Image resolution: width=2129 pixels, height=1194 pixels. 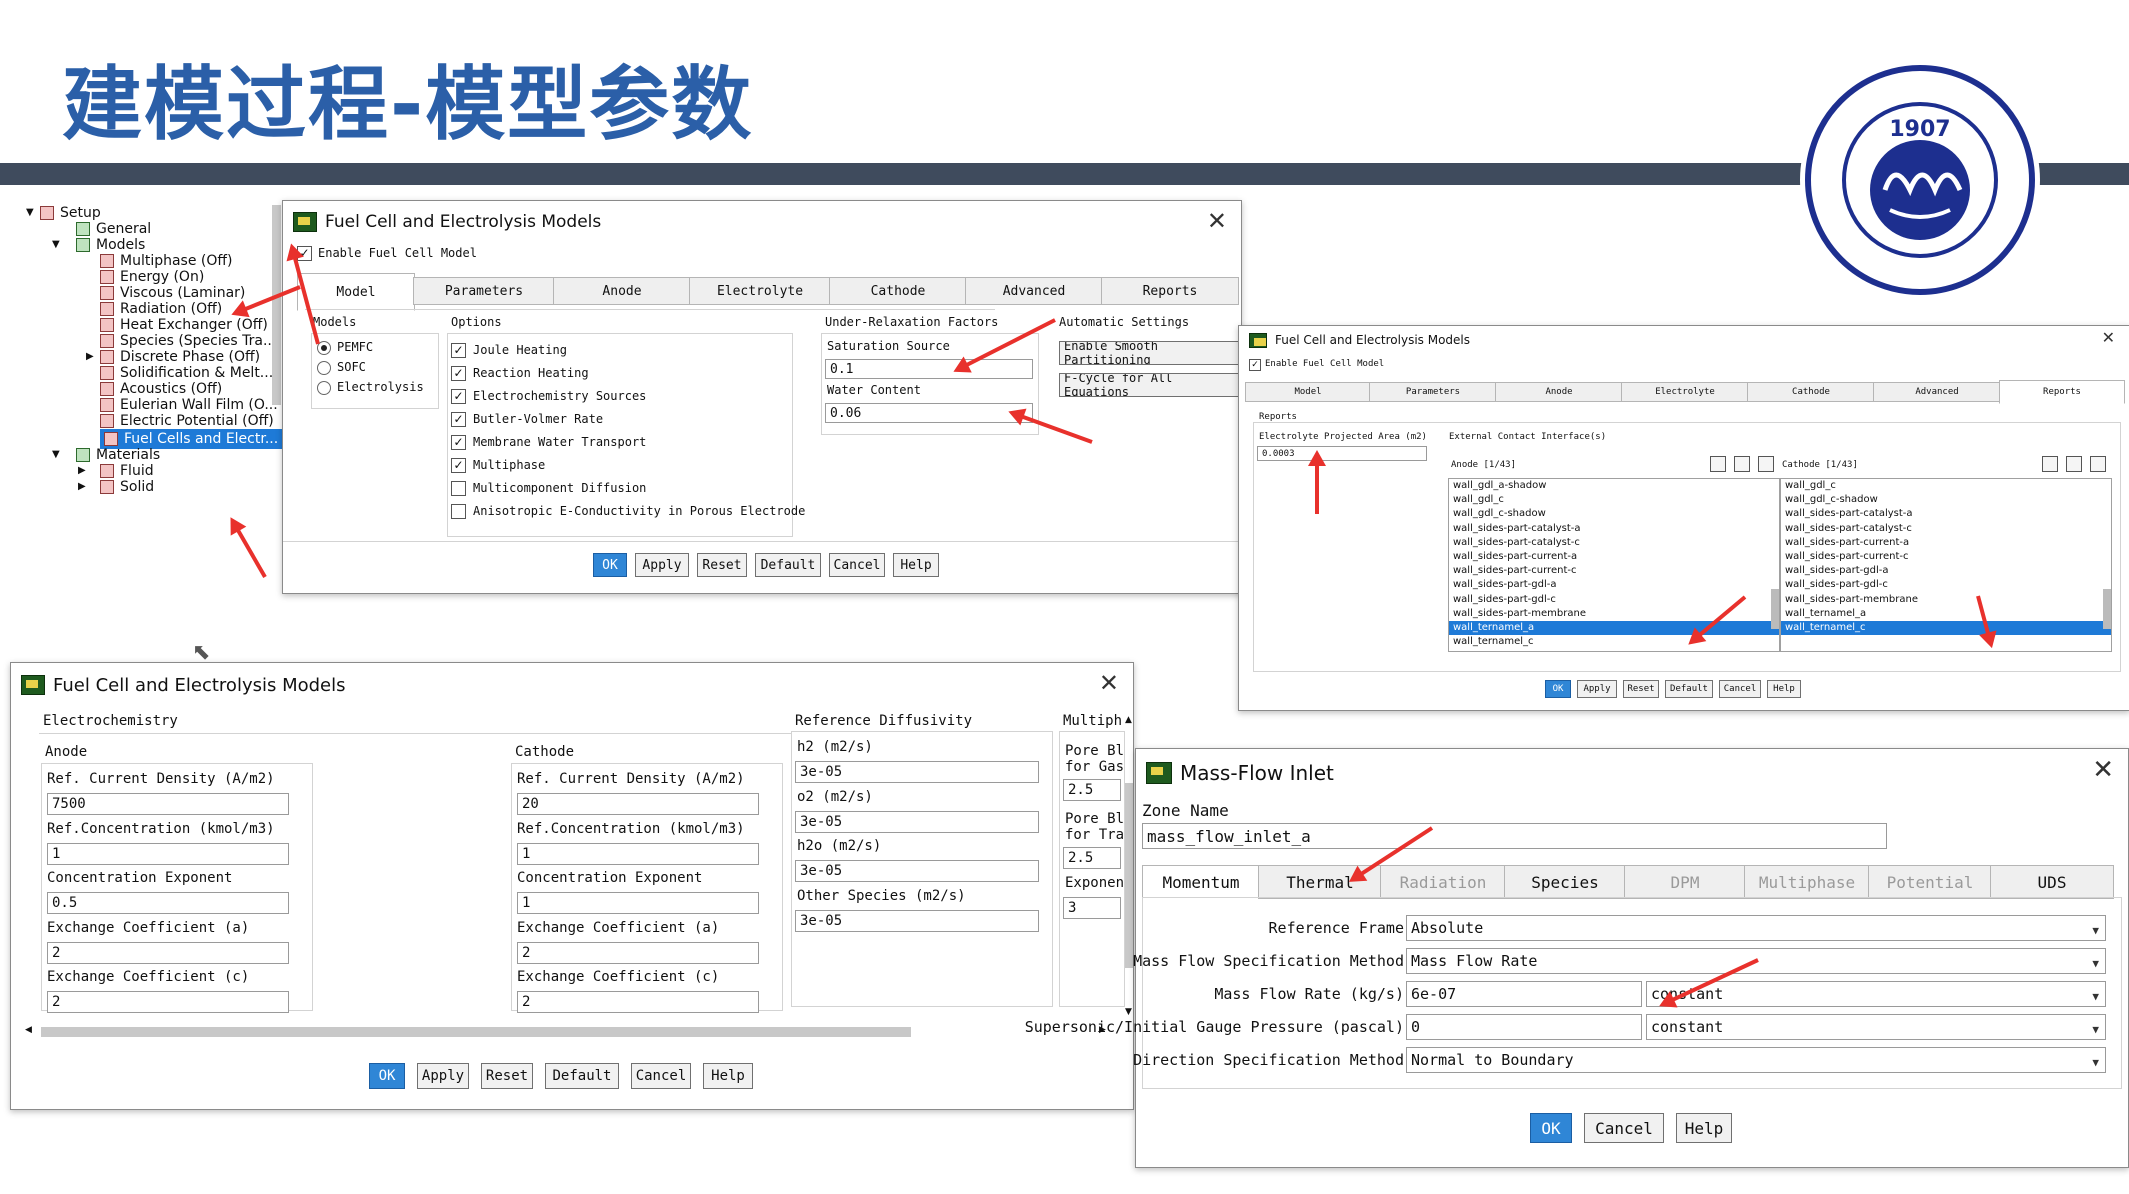 I want to click on list-view-icon, so click(x=1718, y=464).